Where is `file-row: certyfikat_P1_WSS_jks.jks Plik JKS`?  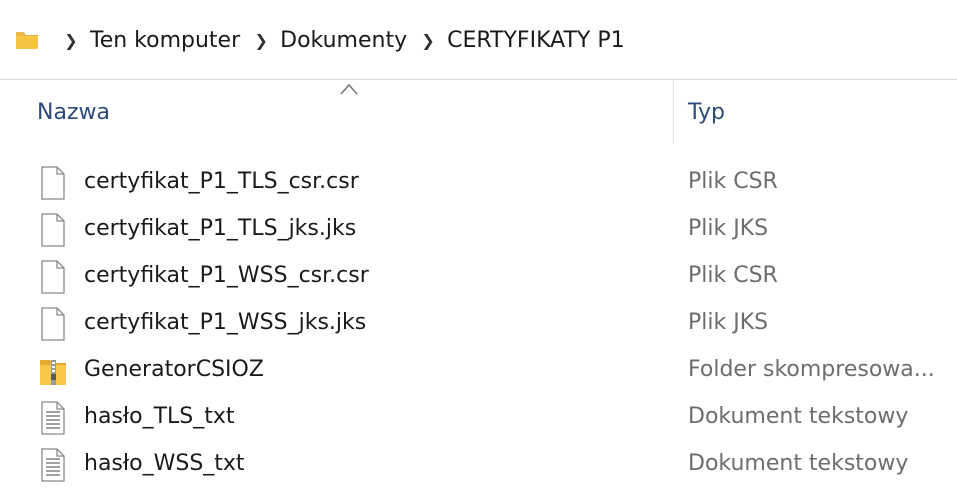
file-row: certyfikat_P1_WSS_jks.jks Plik JKS is located at coordinates (478, 324).